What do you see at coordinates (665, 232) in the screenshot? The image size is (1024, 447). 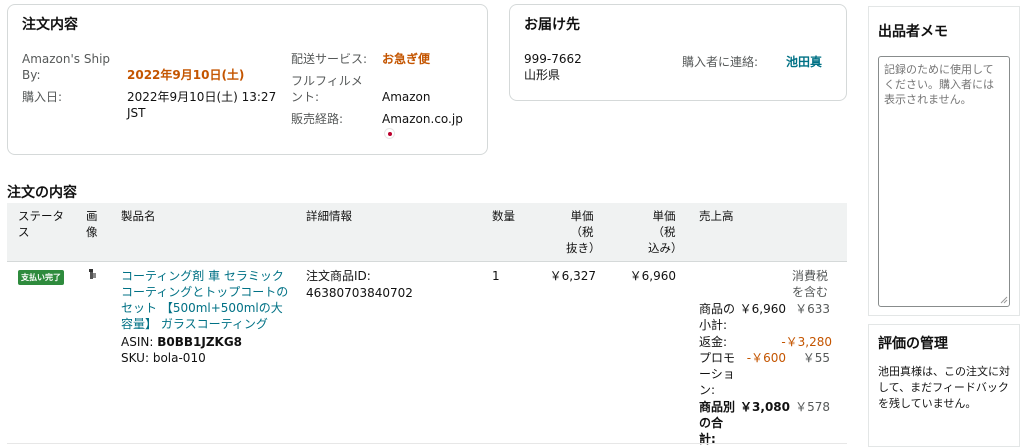 I see `header-unit-price-in-tax: 単価（税込み）` at bounding box center [665, 232].